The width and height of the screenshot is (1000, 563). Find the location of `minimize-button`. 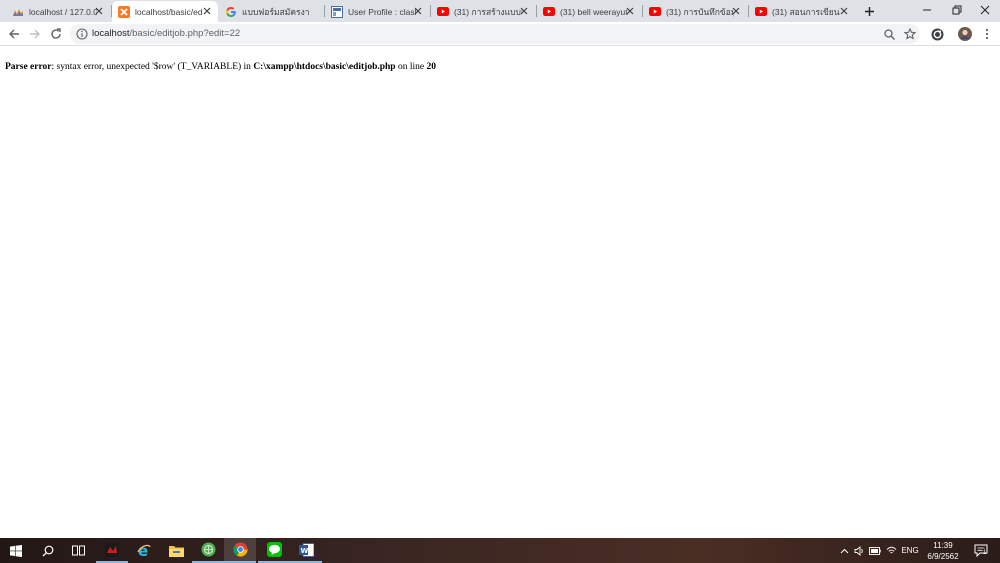

minimize-button is located at coordinates (927, 10).